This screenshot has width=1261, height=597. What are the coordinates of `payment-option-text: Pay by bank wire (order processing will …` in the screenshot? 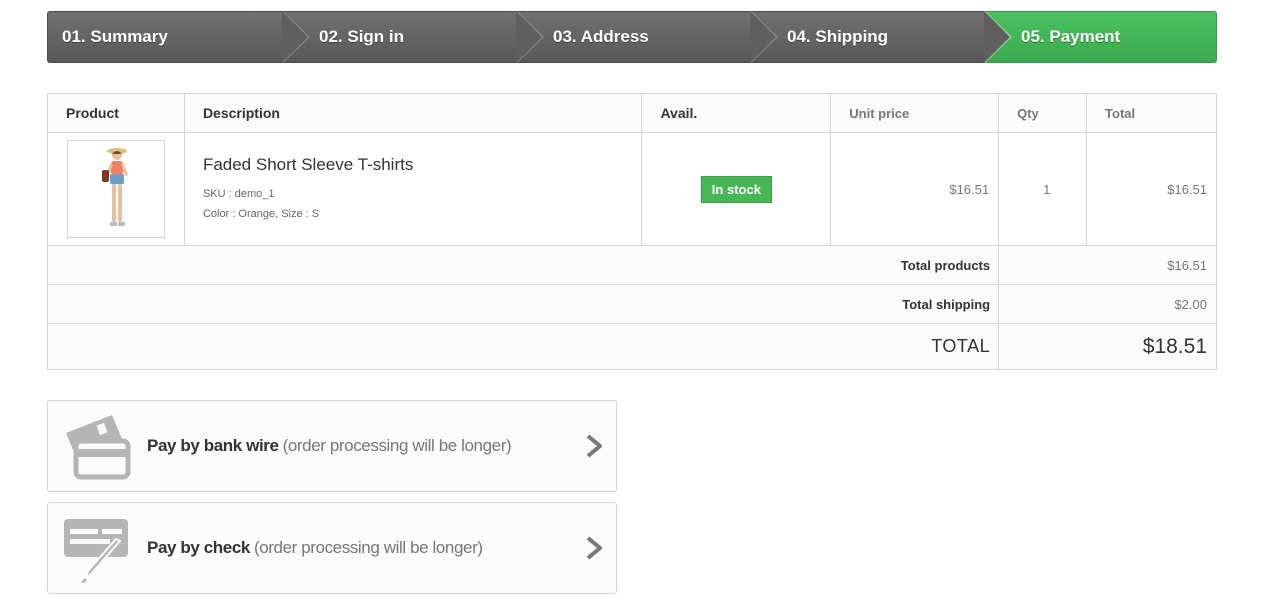 It's located at (329, 446).